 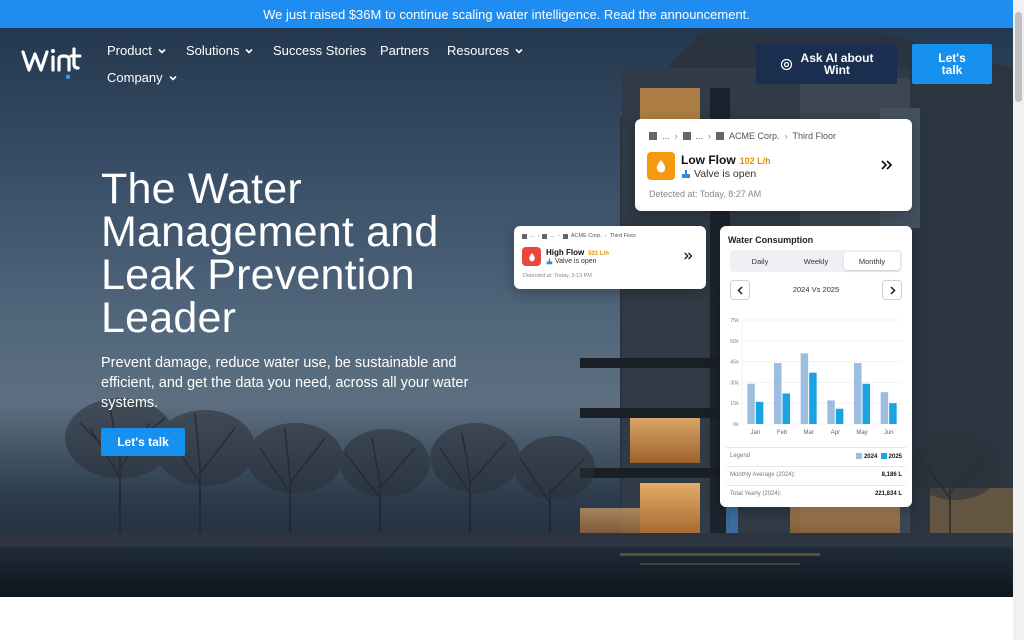 What do you see at coordinates (816, 475) in the screenshot?
I see `monthly-average-row: Monthly Average (2024): 8,186 L` at bounding box center [816, 475].